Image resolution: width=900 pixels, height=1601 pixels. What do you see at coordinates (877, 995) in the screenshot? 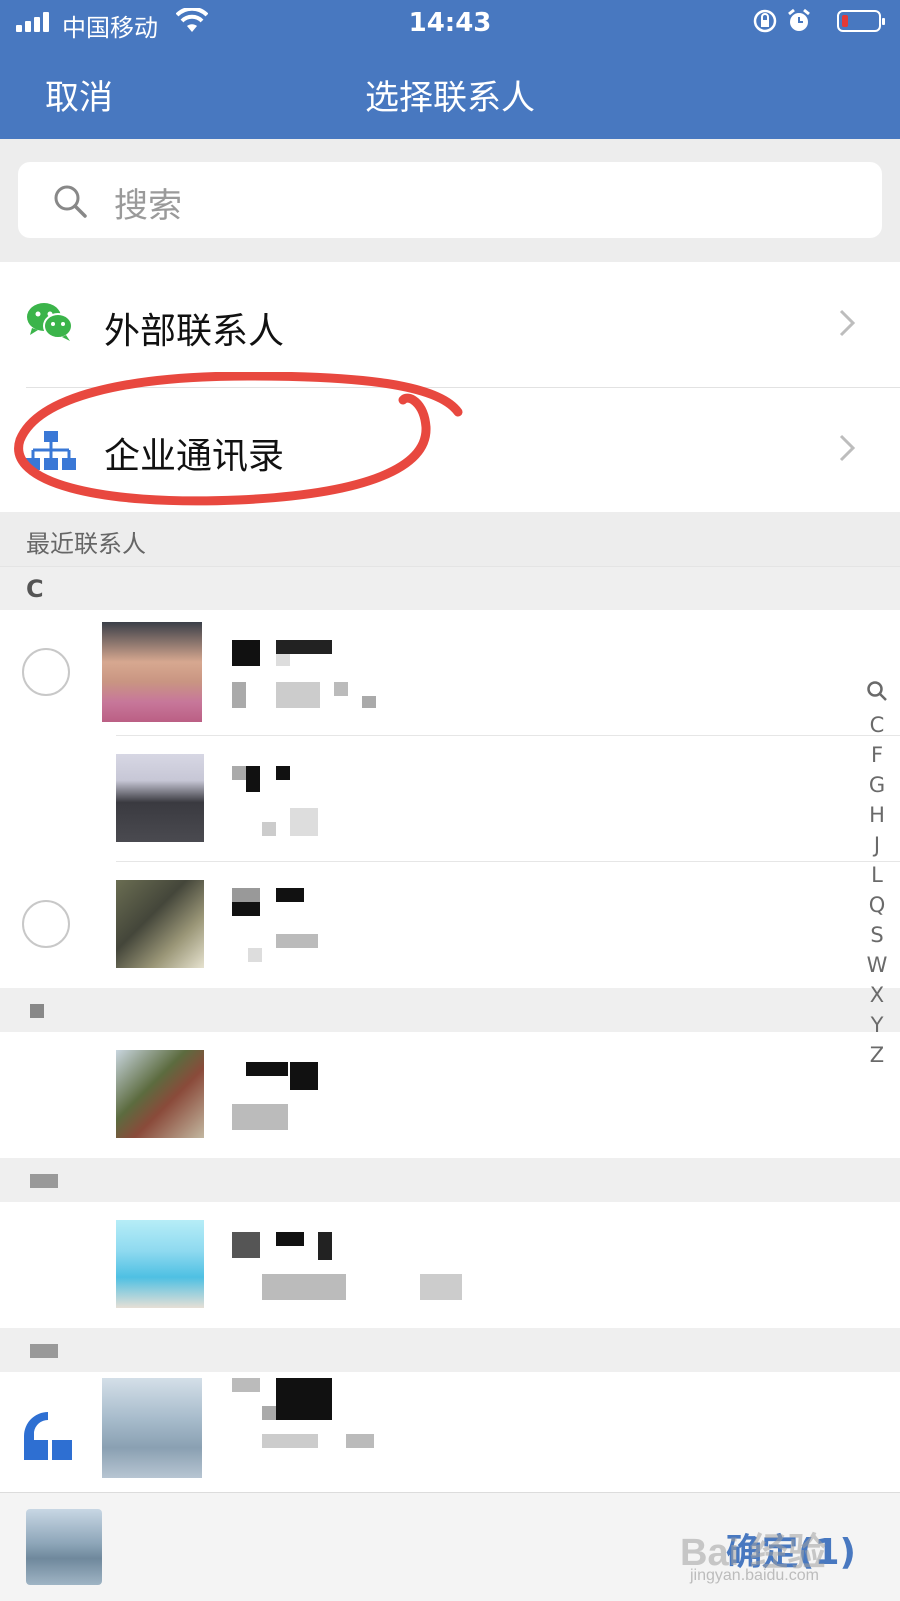
I see `index-letter: X` at bounding box center [877, 995].